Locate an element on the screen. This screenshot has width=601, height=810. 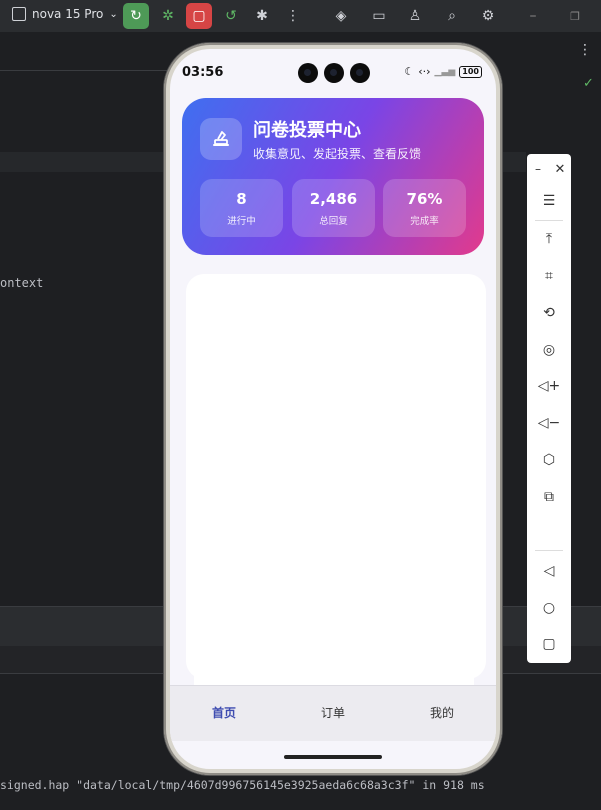
emulator-close-button: ✕ is located at coordinates (560, 169).